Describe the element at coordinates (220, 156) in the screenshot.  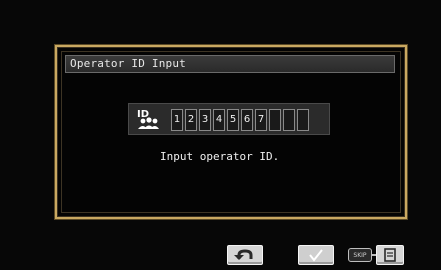
I see `prompt-text: Input operator ID.` at that location.